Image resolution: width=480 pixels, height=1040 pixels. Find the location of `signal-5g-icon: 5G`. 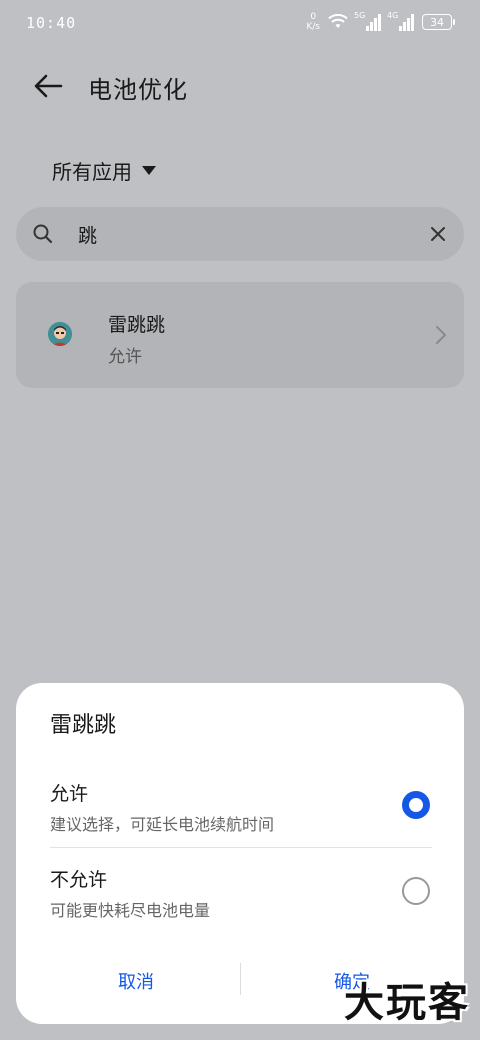

signal-5g-icon: 5G is located at coordinates (367, 21).